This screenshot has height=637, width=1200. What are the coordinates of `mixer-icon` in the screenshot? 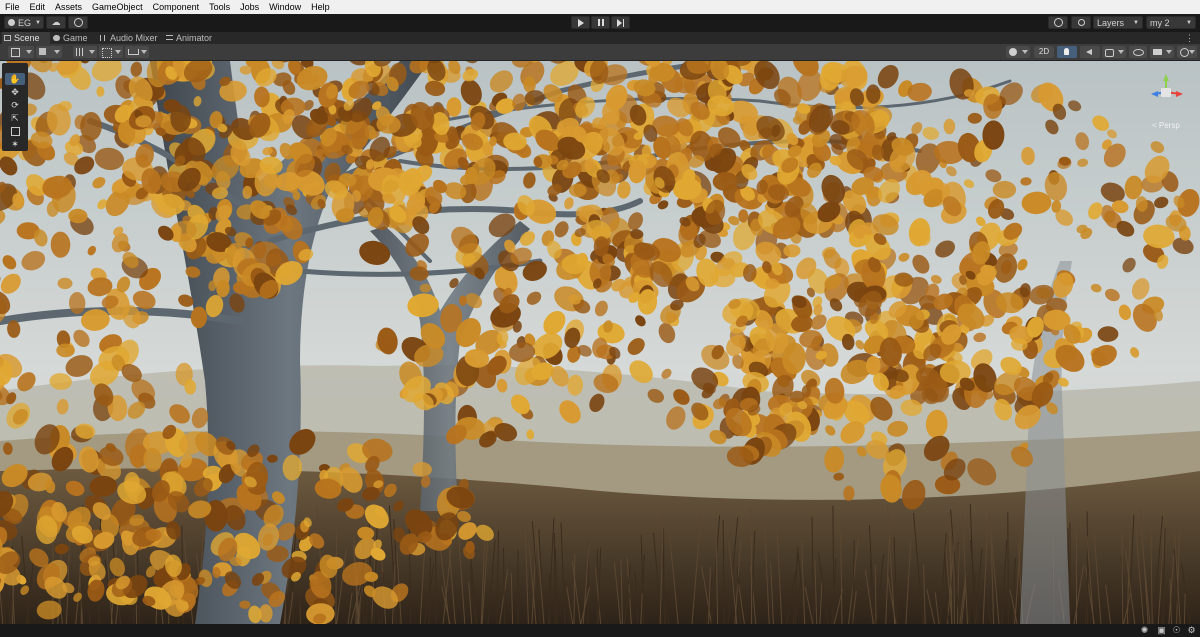 It's located at (102, 38).